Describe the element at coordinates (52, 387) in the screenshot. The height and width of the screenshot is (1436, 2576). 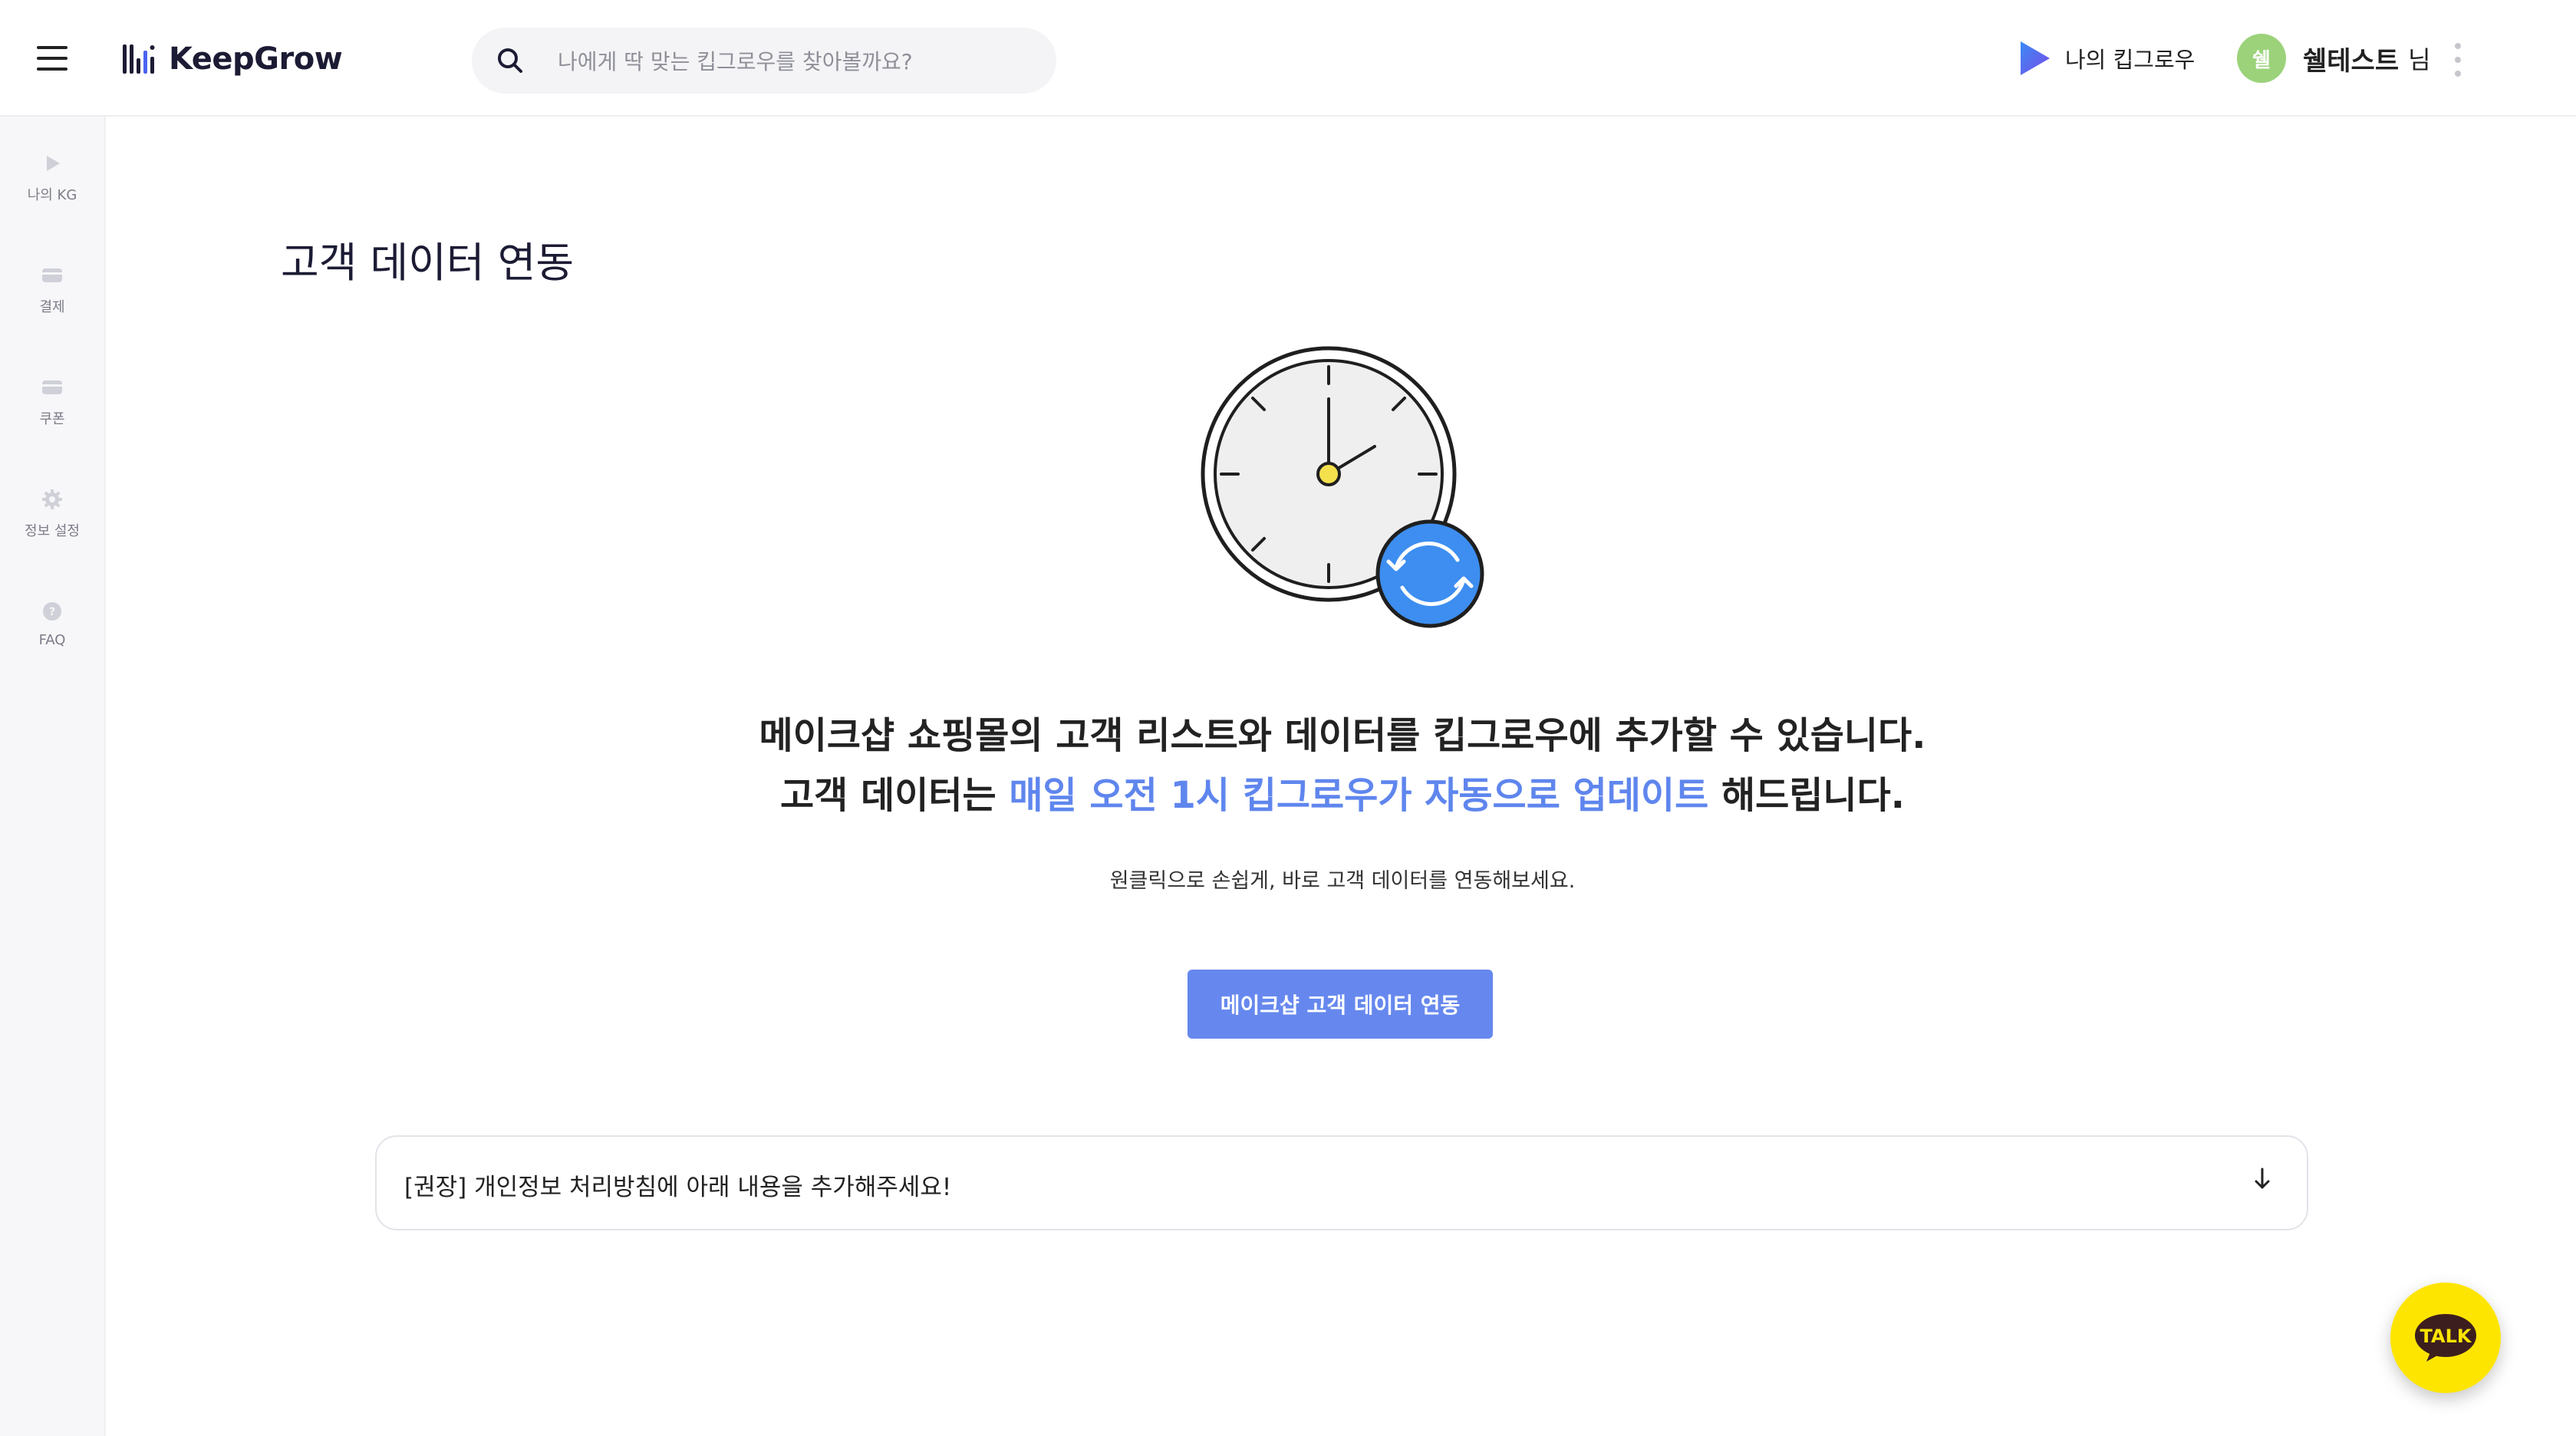
I see `coupon-icon` at that location.